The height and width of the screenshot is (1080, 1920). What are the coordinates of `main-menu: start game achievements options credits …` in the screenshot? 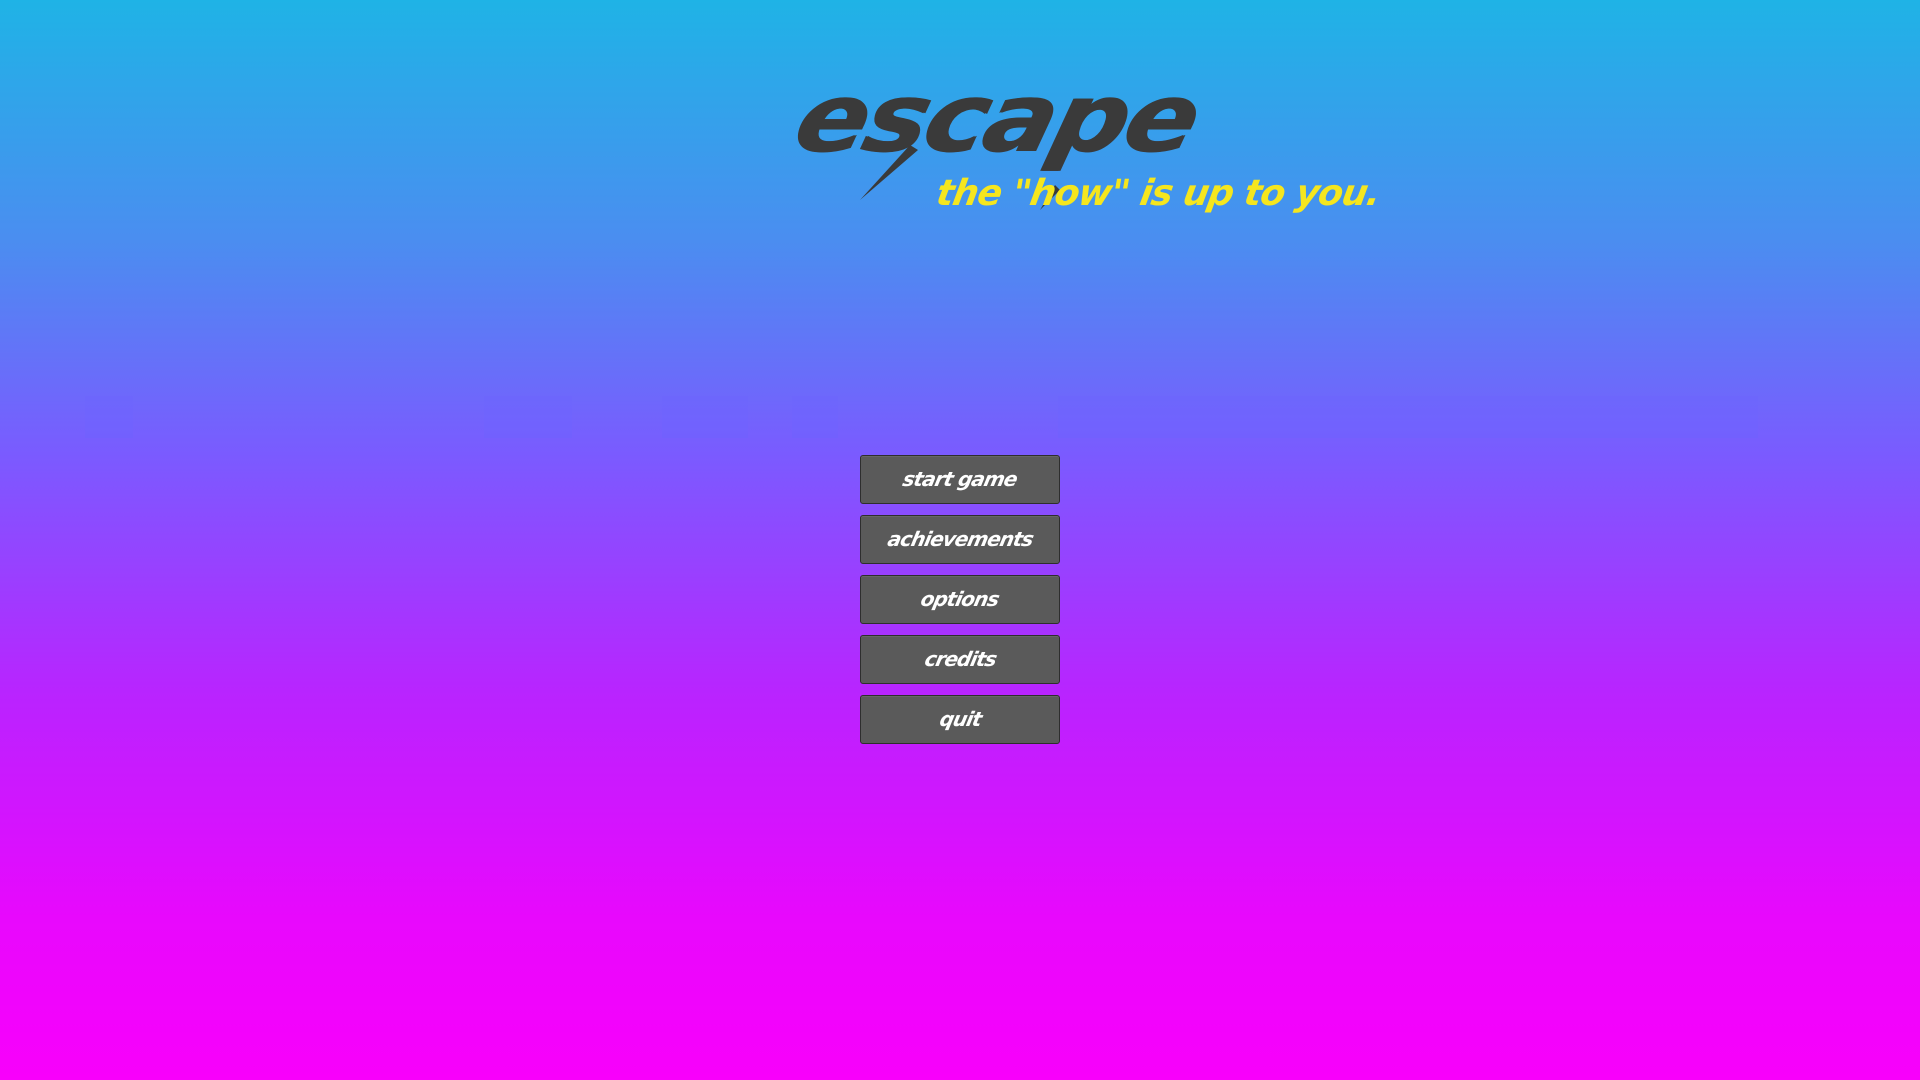 It's located at (960, 605).